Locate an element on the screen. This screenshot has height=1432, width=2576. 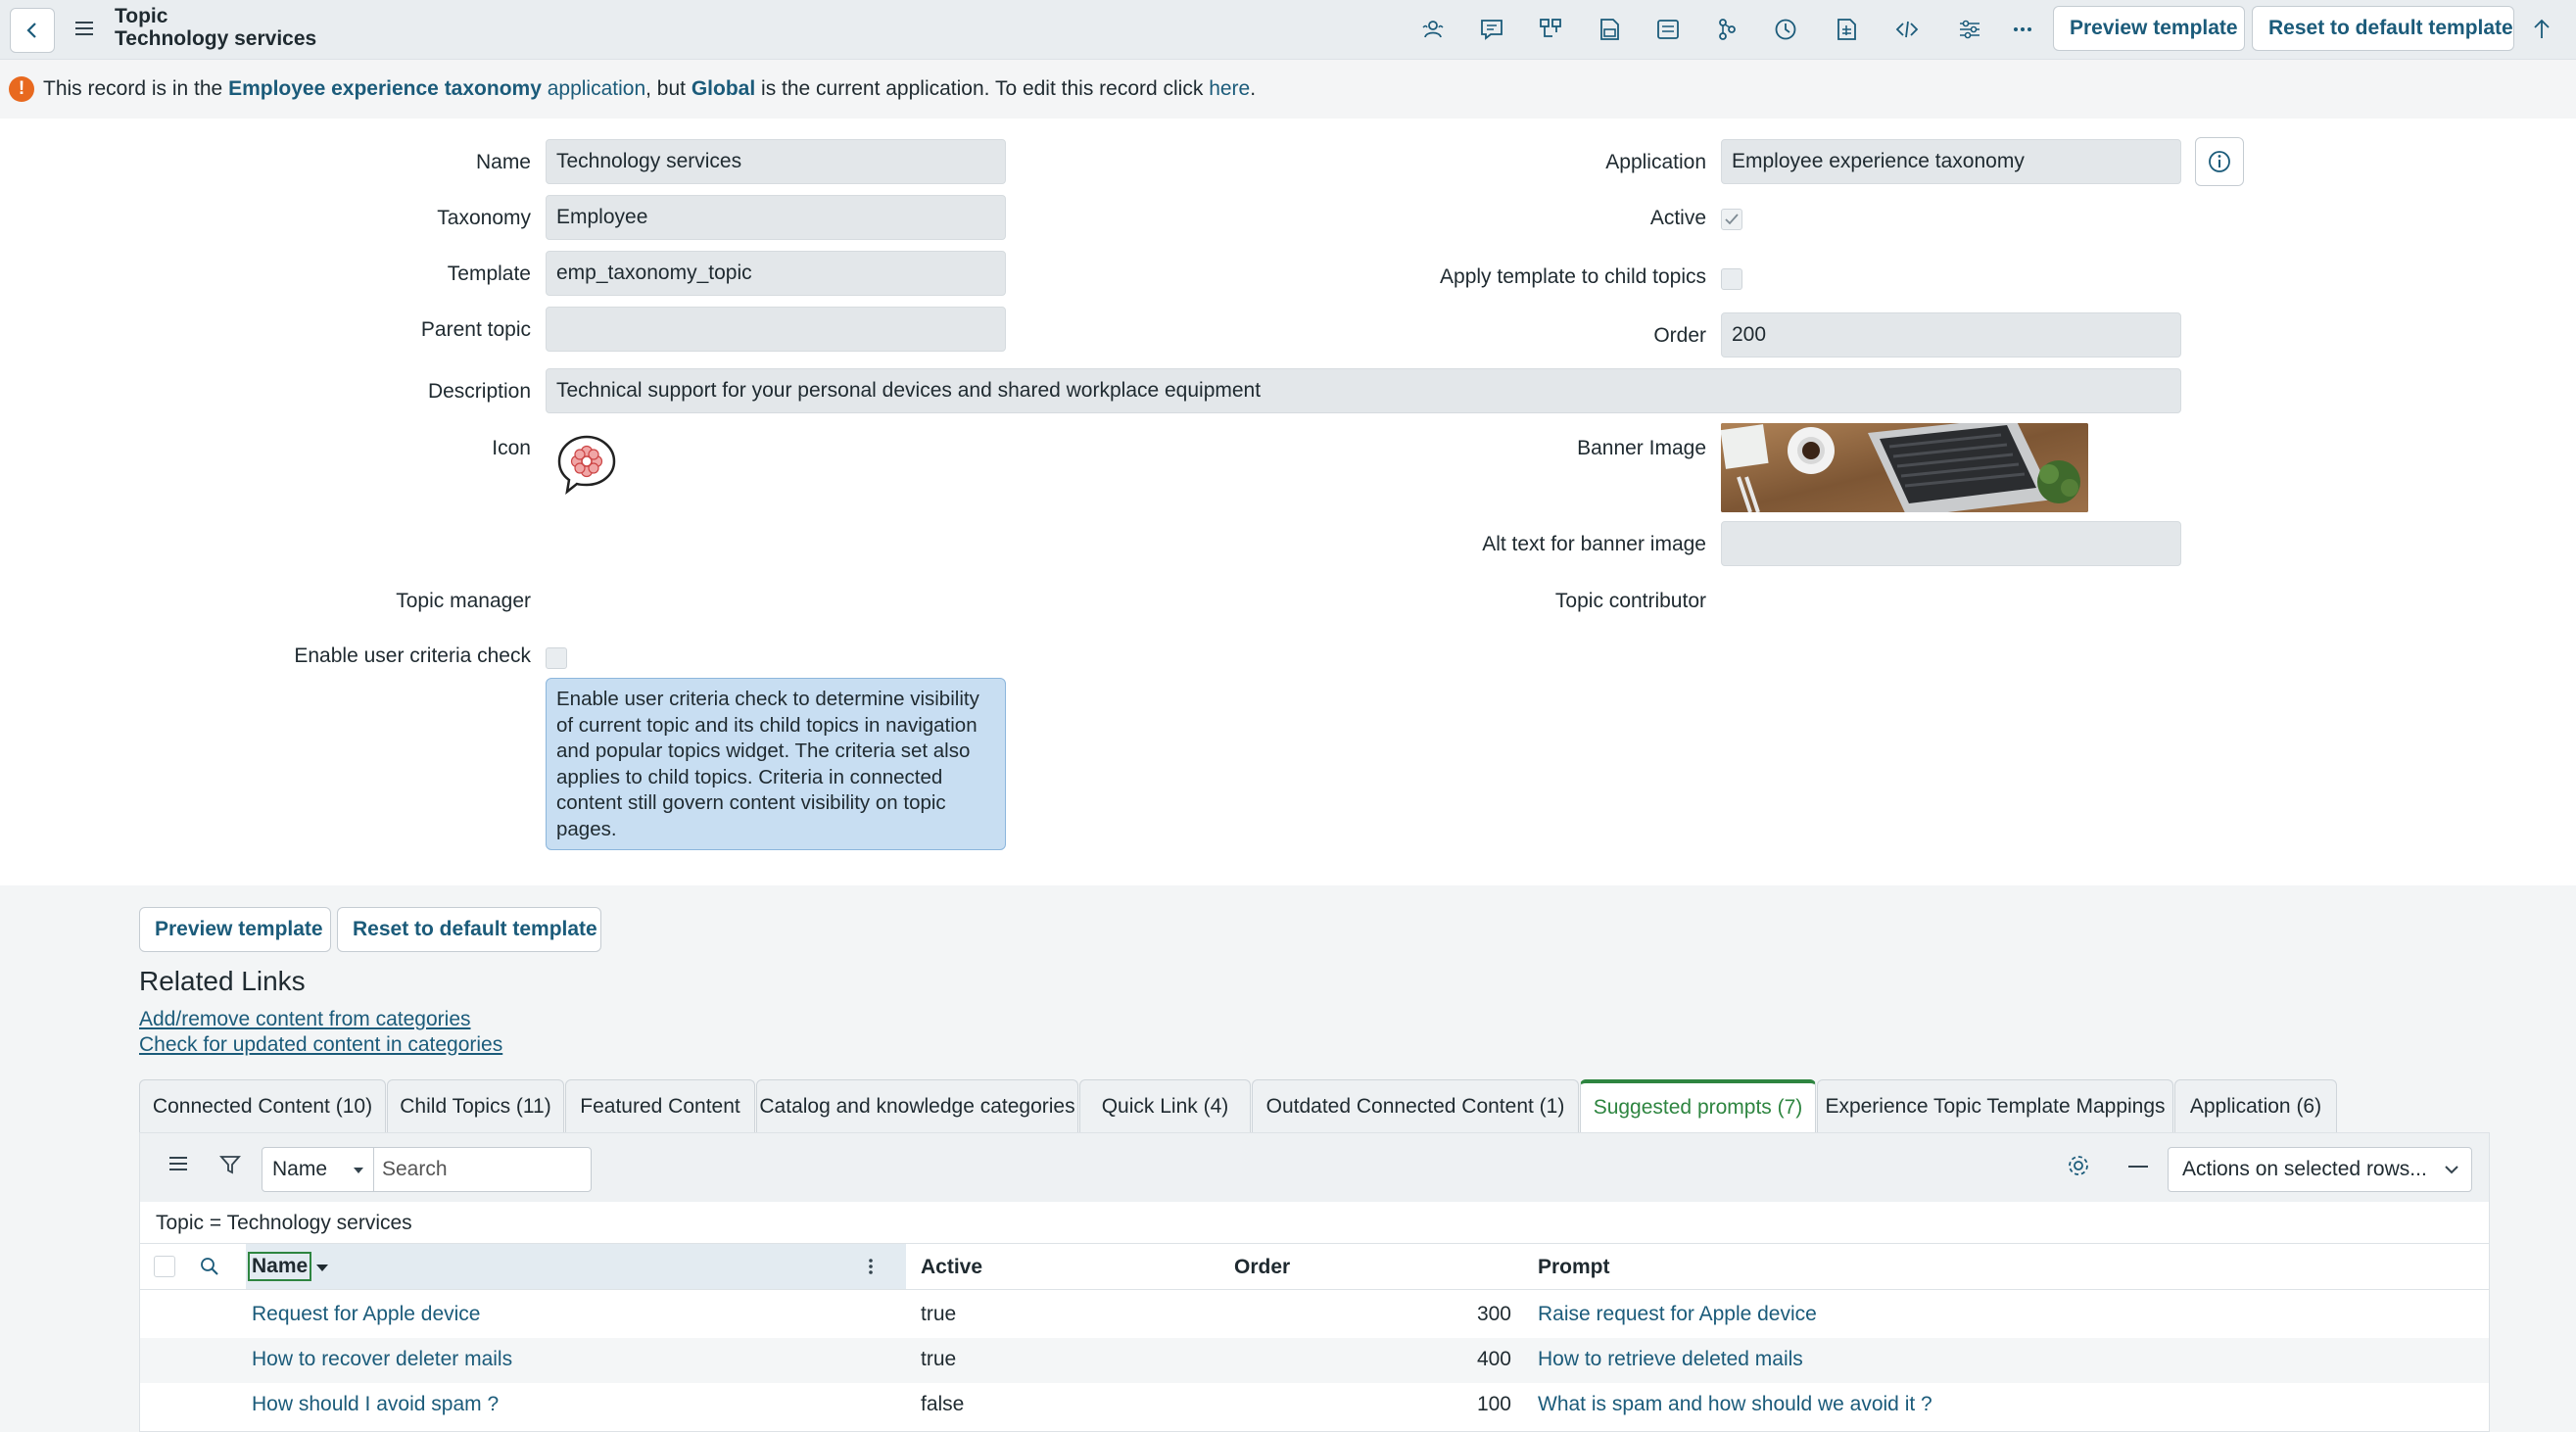
select-all-checkbox is located at coordinates (164, 1267).